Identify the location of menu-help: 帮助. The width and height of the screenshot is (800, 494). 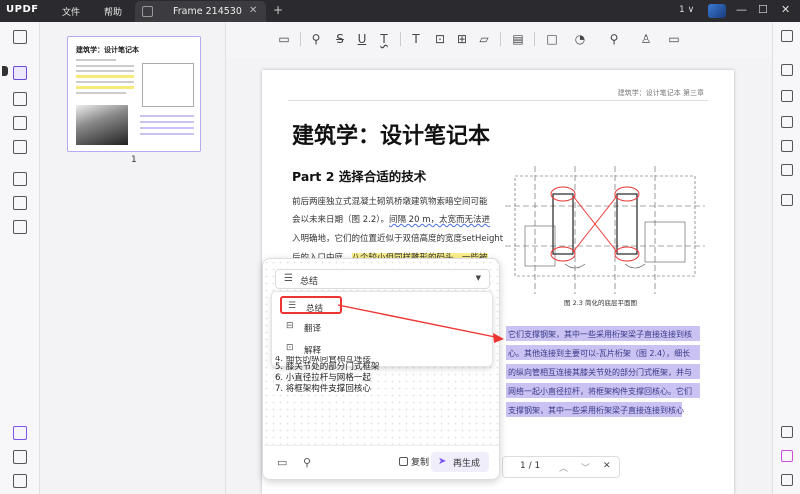
(113, 11).